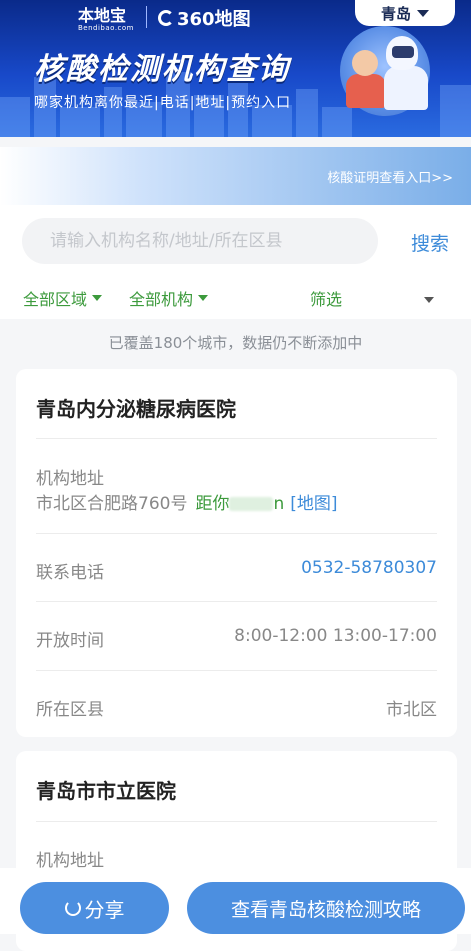 The image size is (471, 951). Describe the element at coordinates (104, 909) in the screenshot. I see `share-button-label: 分享` at that location.